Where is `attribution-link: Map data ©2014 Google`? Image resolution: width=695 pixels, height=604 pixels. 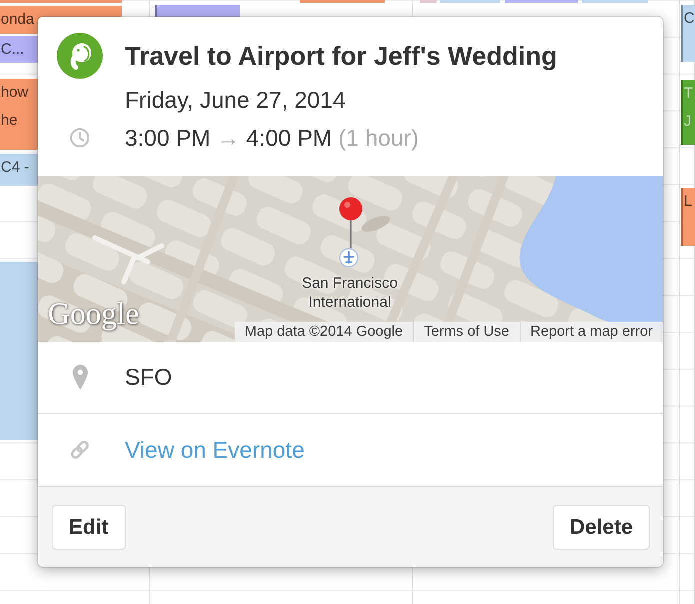 attribution-link: Map data ©2014 Google is located at coordinates (324, 332).